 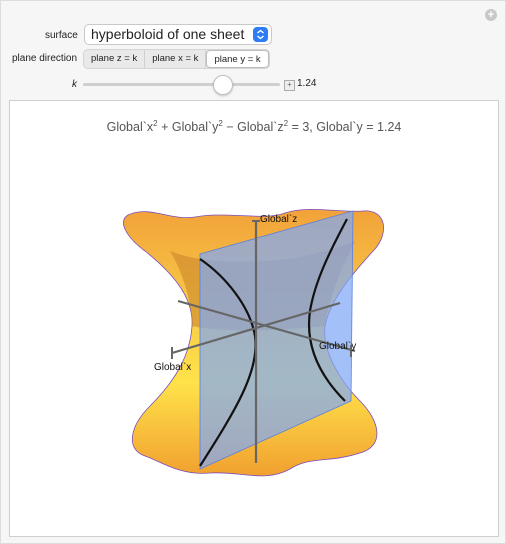 I want to click on plane-direction-segmented: plane z = k plane x = k plane y = k, so click(x=176, y=59).